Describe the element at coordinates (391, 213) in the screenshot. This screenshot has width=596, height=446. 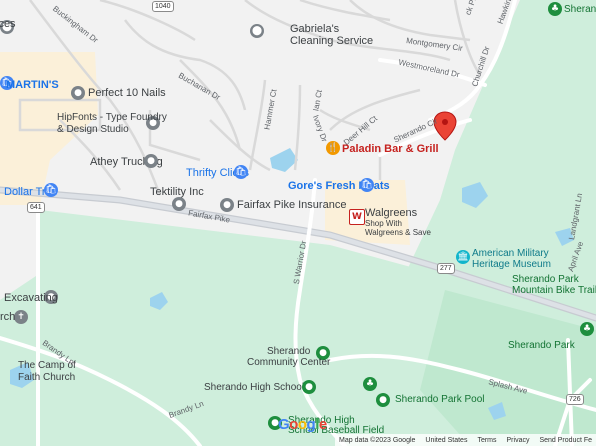
I see `poi-label-walgreens: Walgreens` at that location.